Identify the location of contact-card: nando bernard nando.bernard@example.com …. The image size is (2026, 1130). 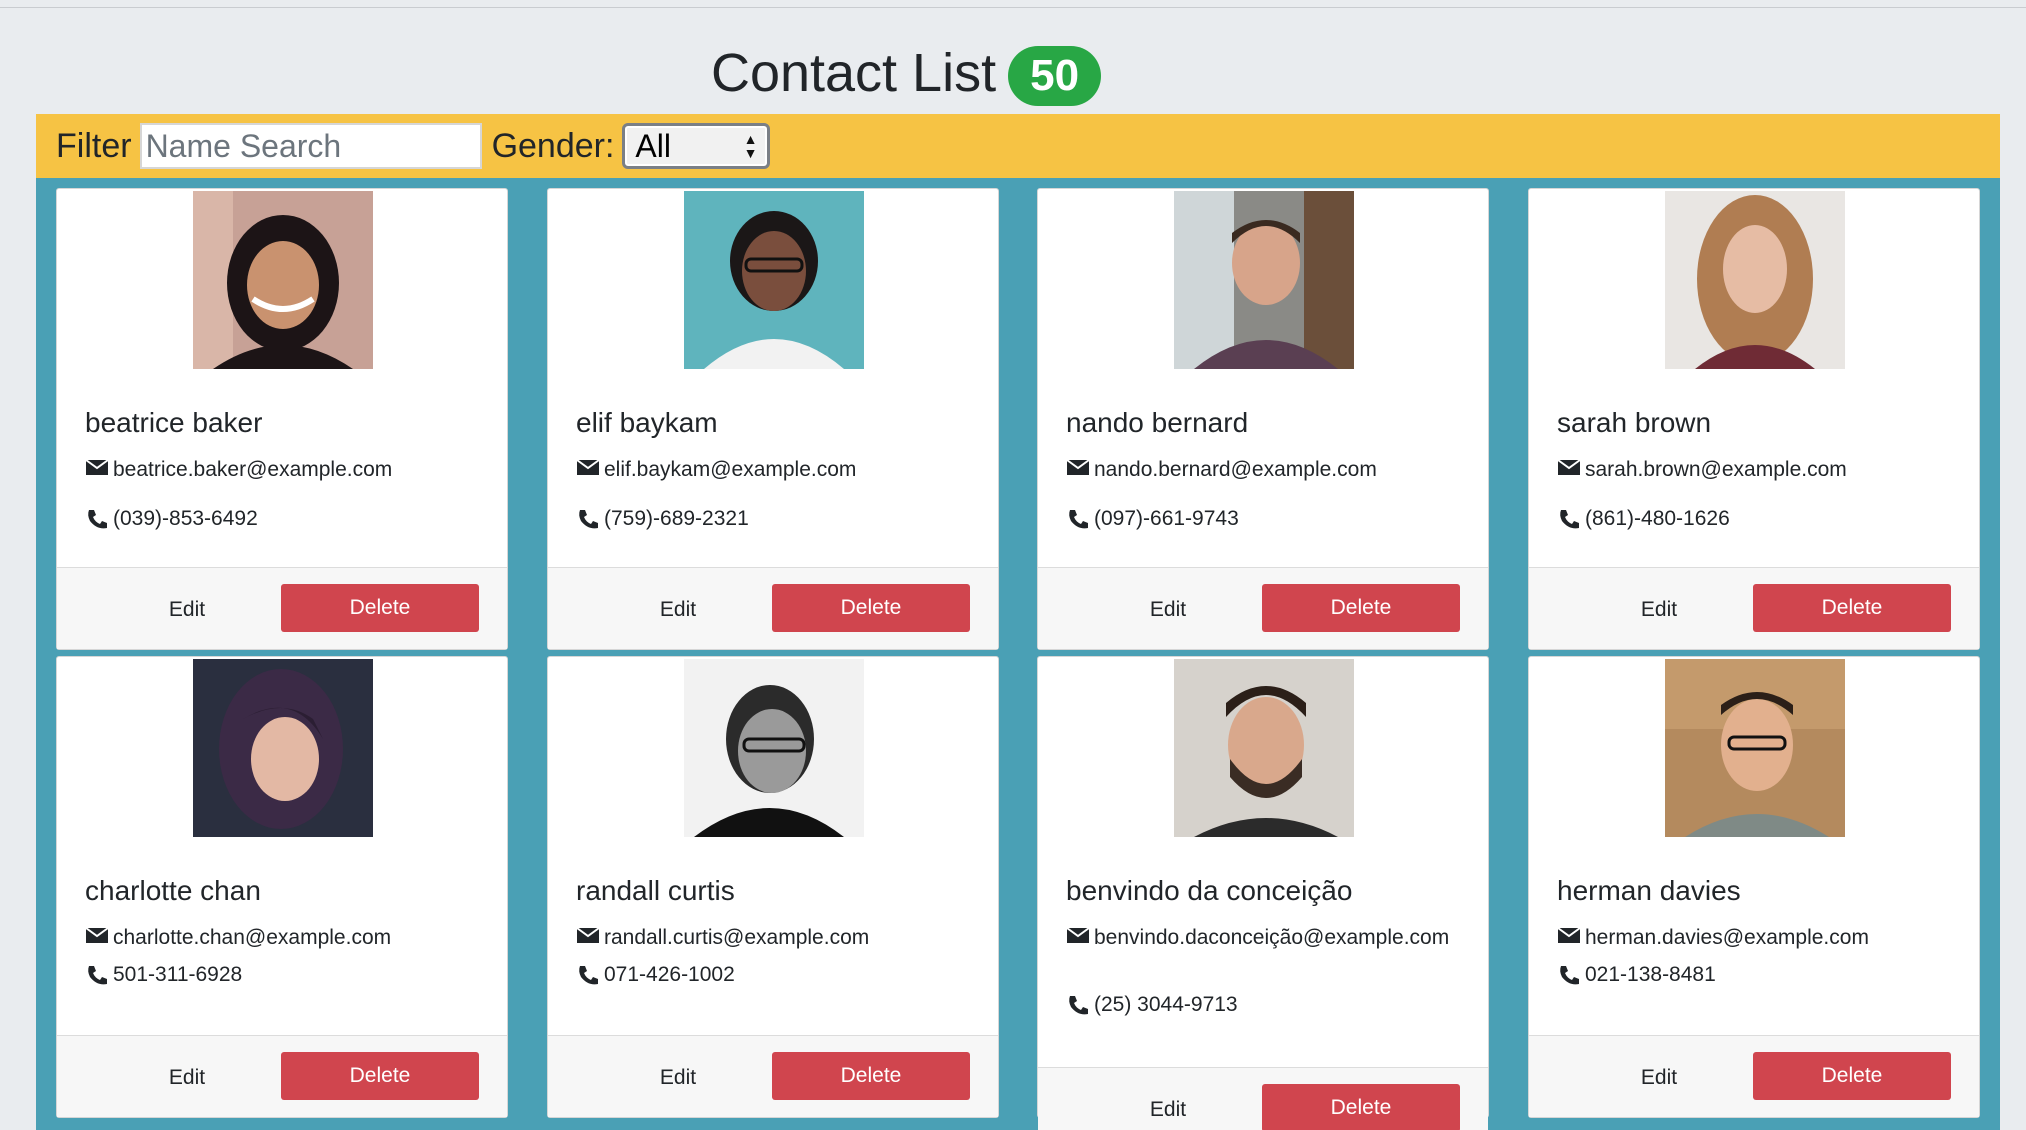
(1263, 419).